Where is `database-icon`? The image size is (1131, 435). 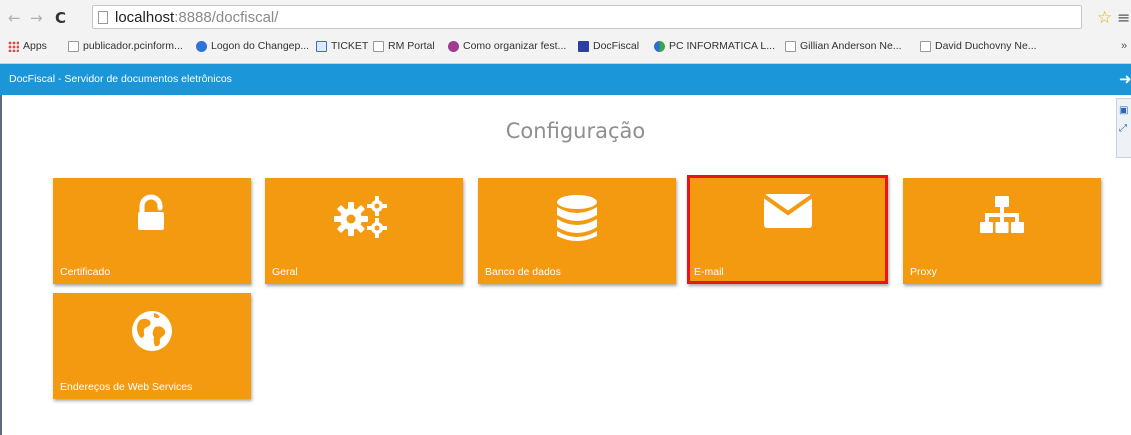 database-icon is located at coordinates (577, 219).